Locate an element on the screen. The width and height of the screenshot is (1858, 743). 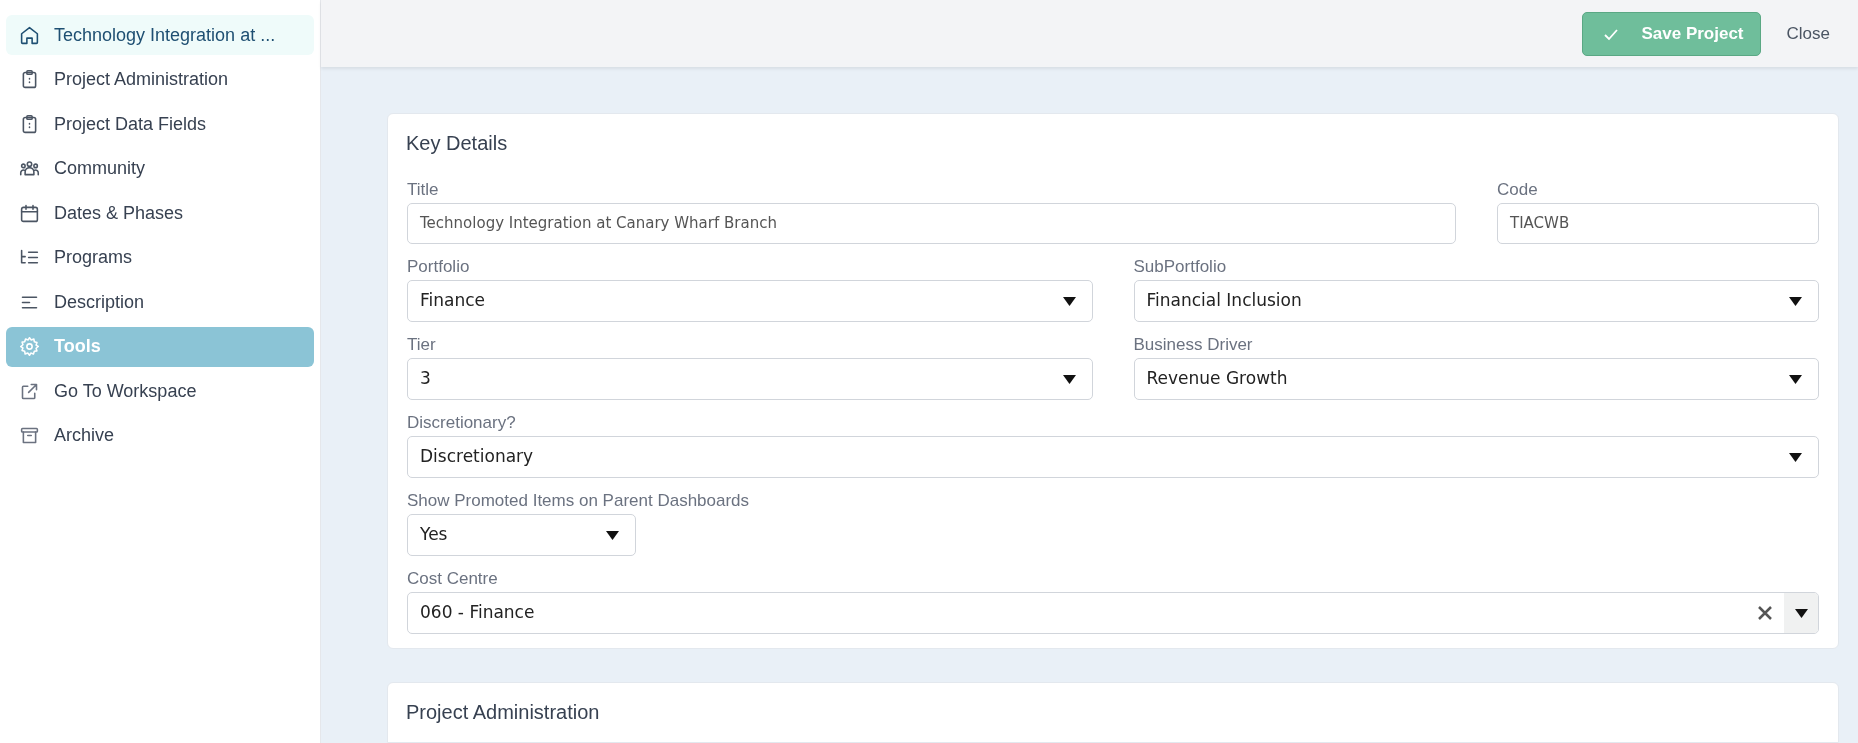
combo-box: 060 - Finance is located at coordinates (1113, 613).